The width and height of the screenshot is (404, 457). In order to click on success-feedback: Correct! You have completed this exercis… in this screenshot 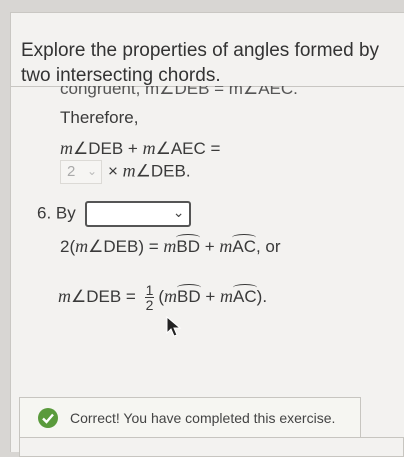, I will do `click(190, 417)`.